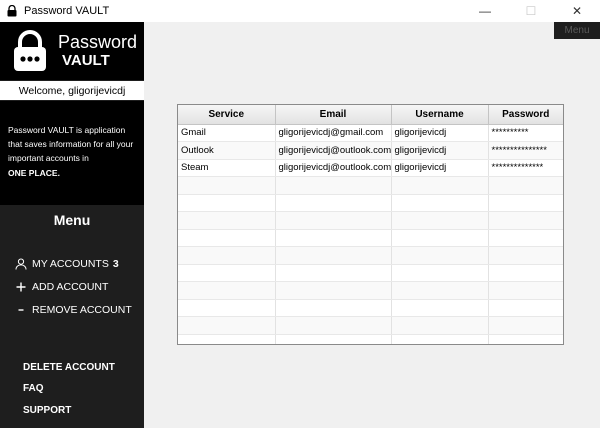 The image size is (600, 428). What do you see at coordinates (70, 287) in the screenshot?
I see `nav-add-account-label: ADD ACCOUNT` at bounding box center [70, 287].